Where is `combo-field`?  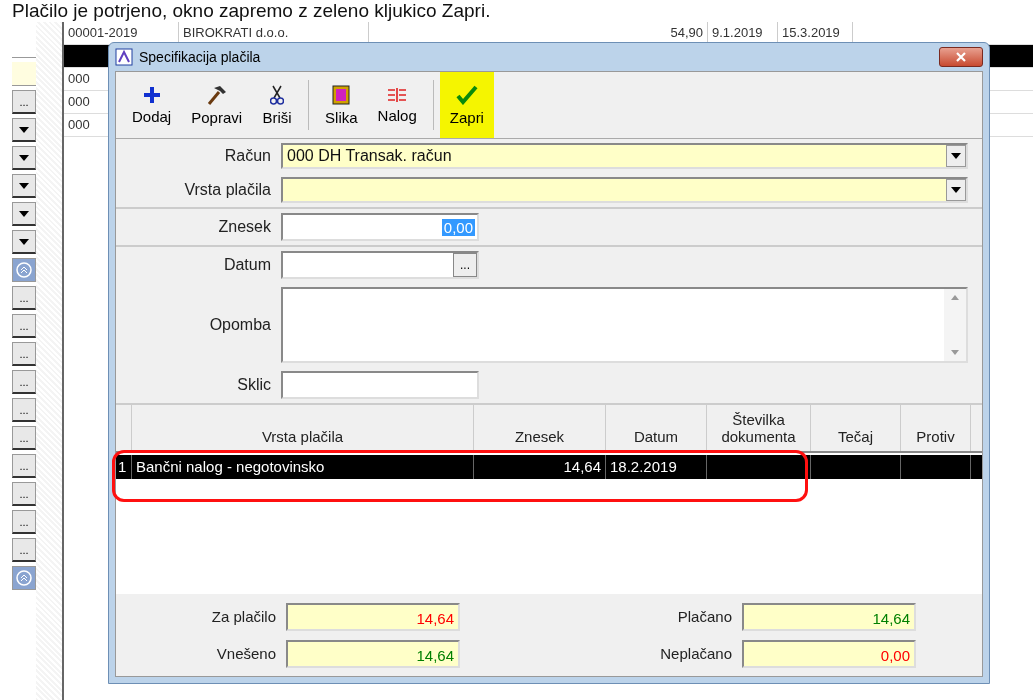 combo-field is located at coordinates (624, 190).